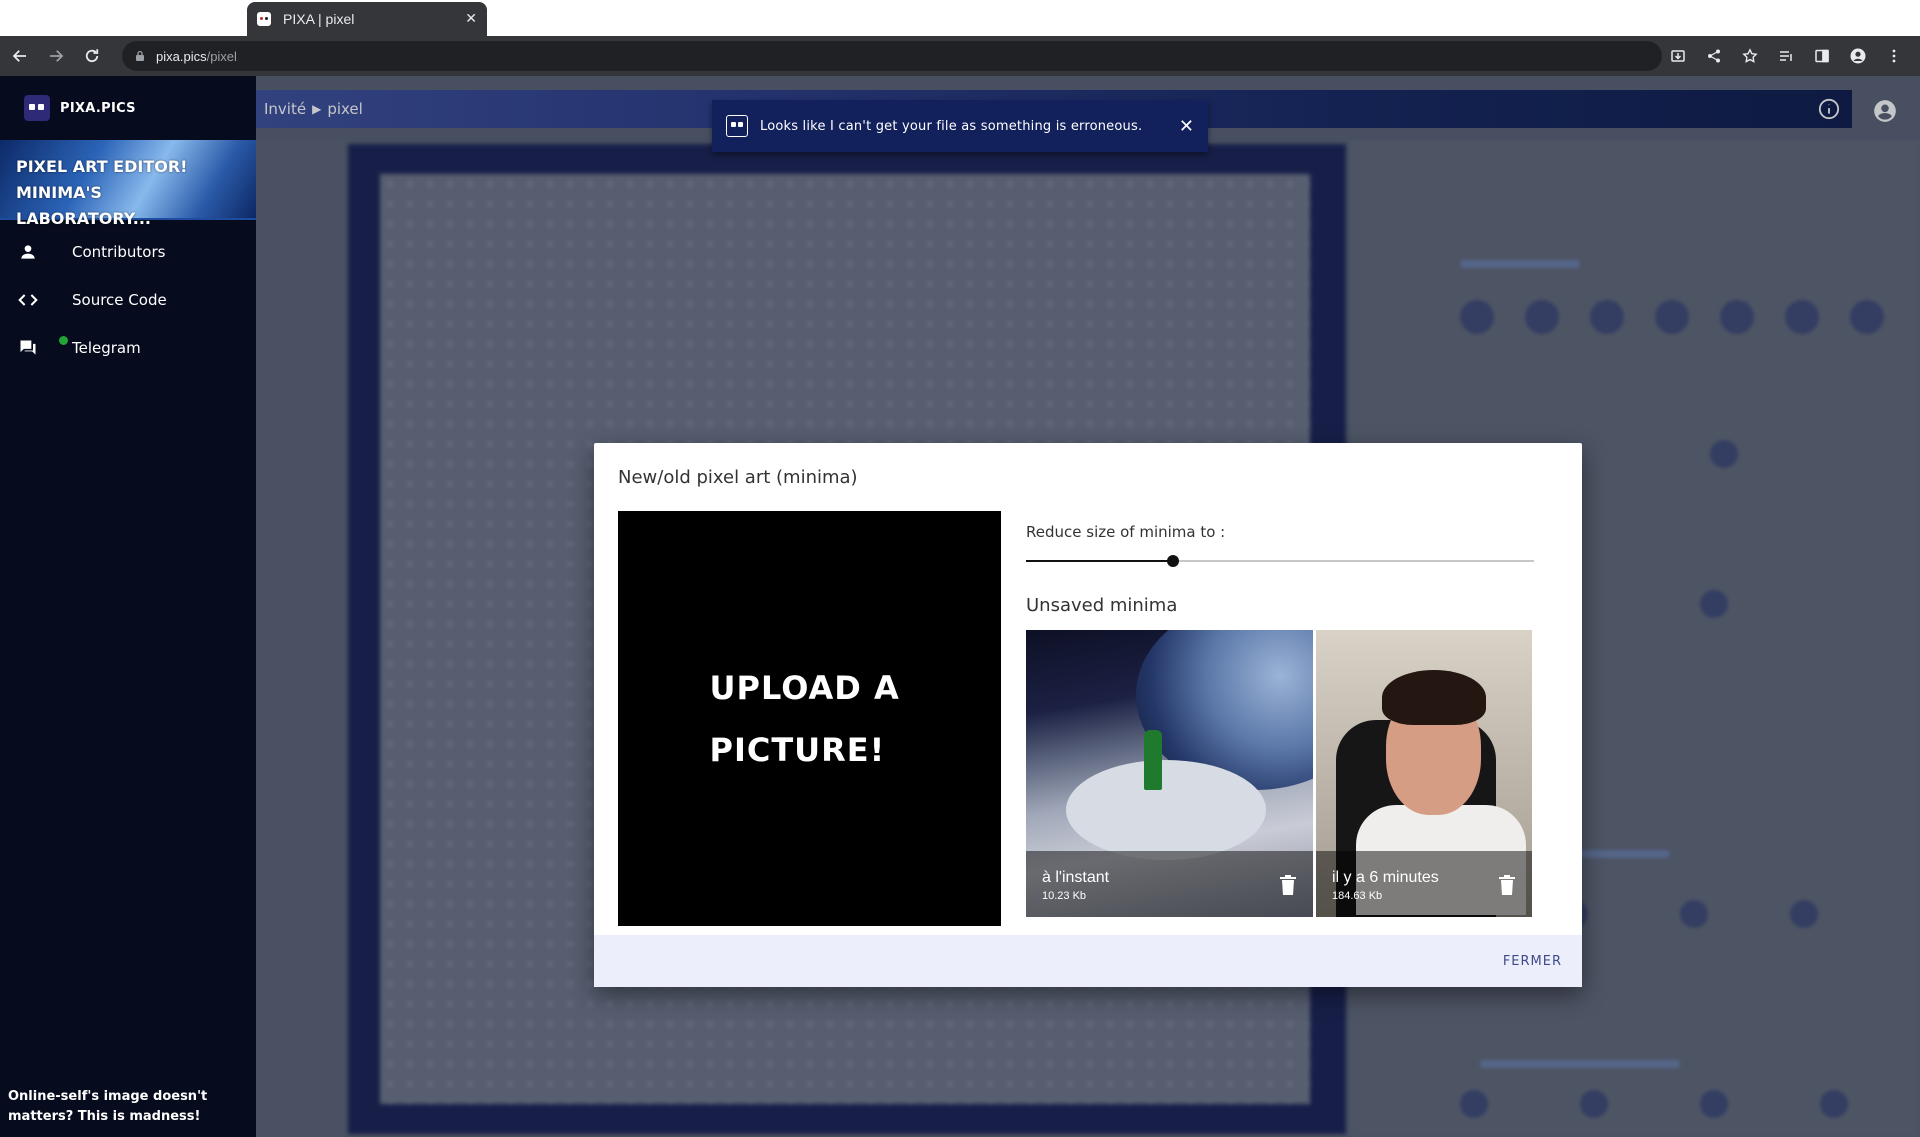 The width and height of the screenshot is (1920, 1137). Describe the element at coordinates (804, 718) in the screenshot. I see `upload-text: UPLOAD A PICTURE!` at that location.